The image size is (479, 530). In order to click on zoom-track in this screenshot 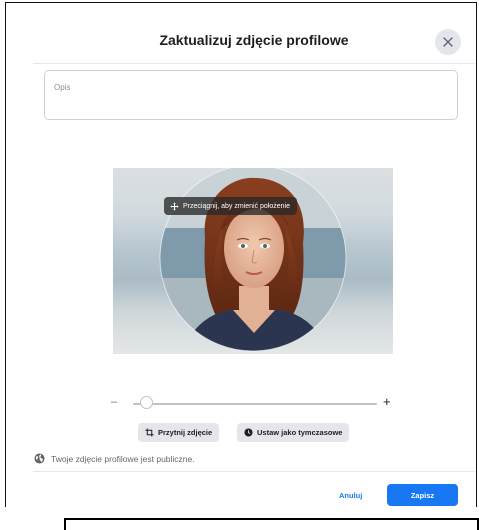, I will do `click(255, 404)`.